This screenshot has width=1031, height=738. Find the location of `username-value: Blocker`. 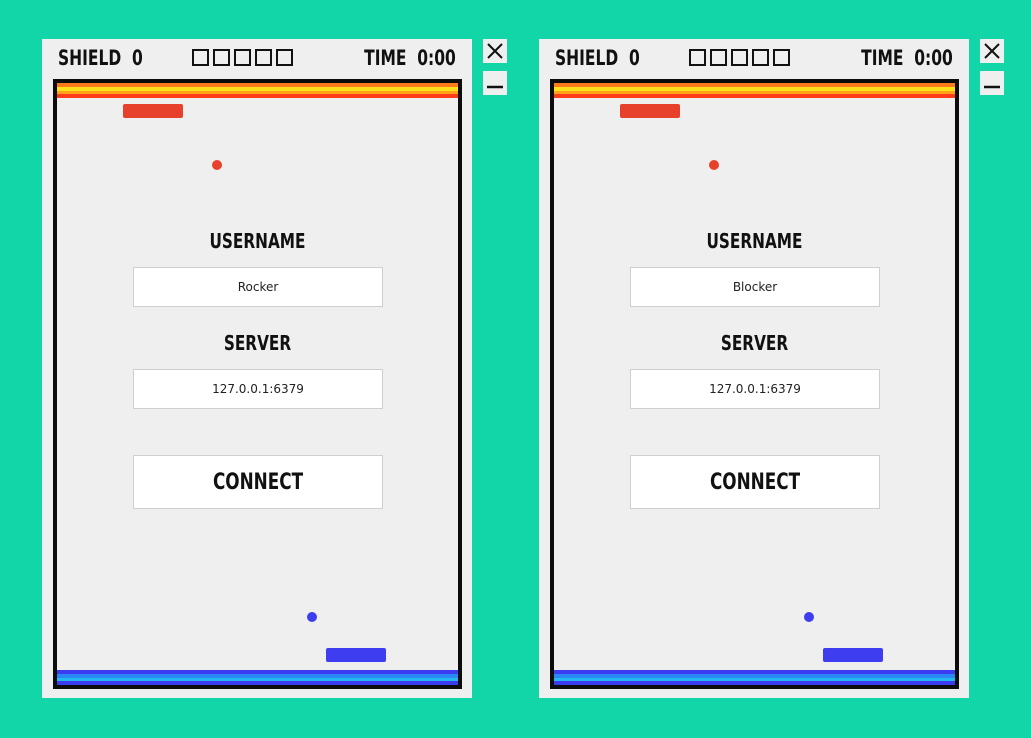

username-value: Blocker is located at coordinates (755, 287).